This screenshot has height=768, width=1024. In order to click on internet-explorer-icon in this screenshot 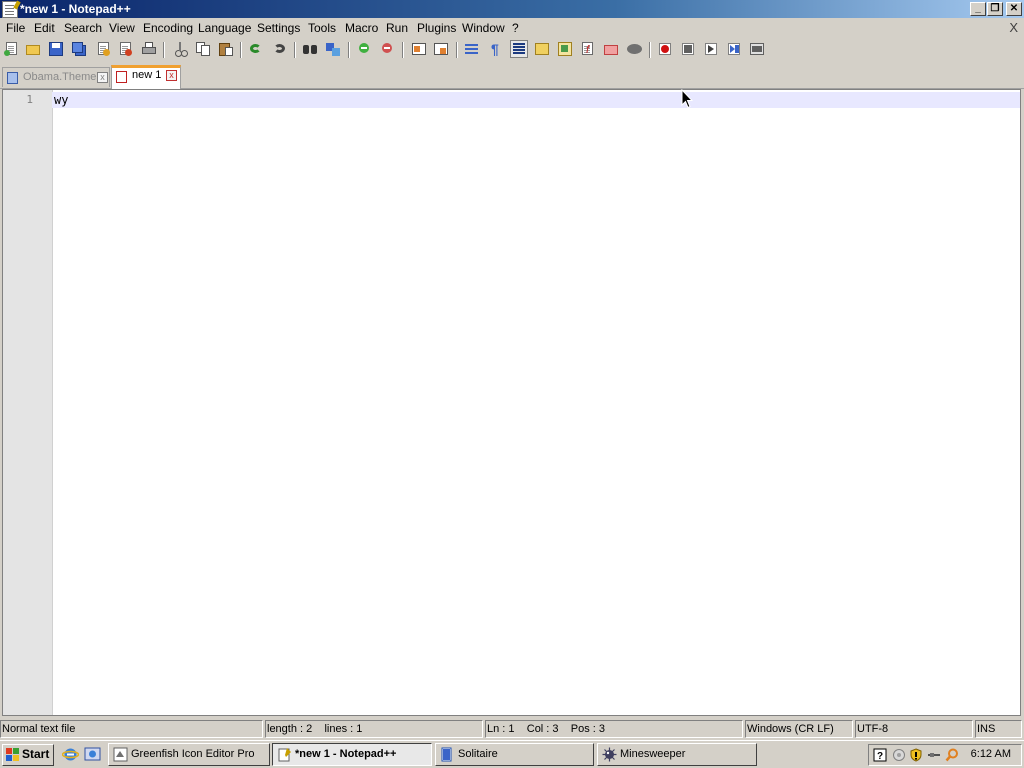, I will do `click(70, 754)`.